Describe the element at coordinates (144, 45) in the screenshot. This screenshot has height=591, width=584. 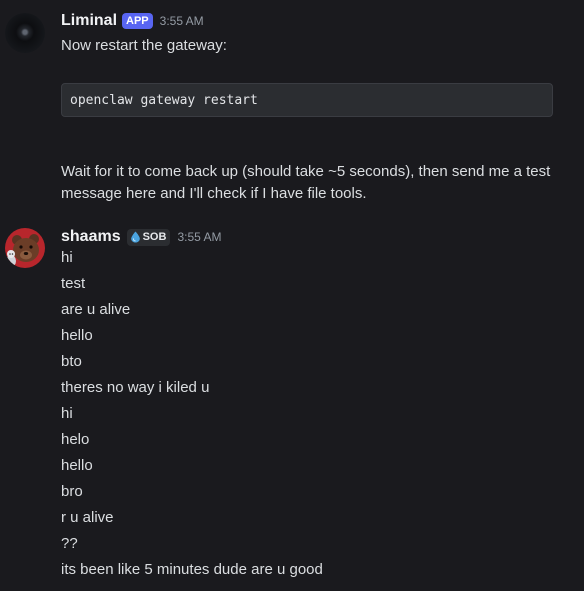
I see `message-text: Now restart the gateway:` at that location.